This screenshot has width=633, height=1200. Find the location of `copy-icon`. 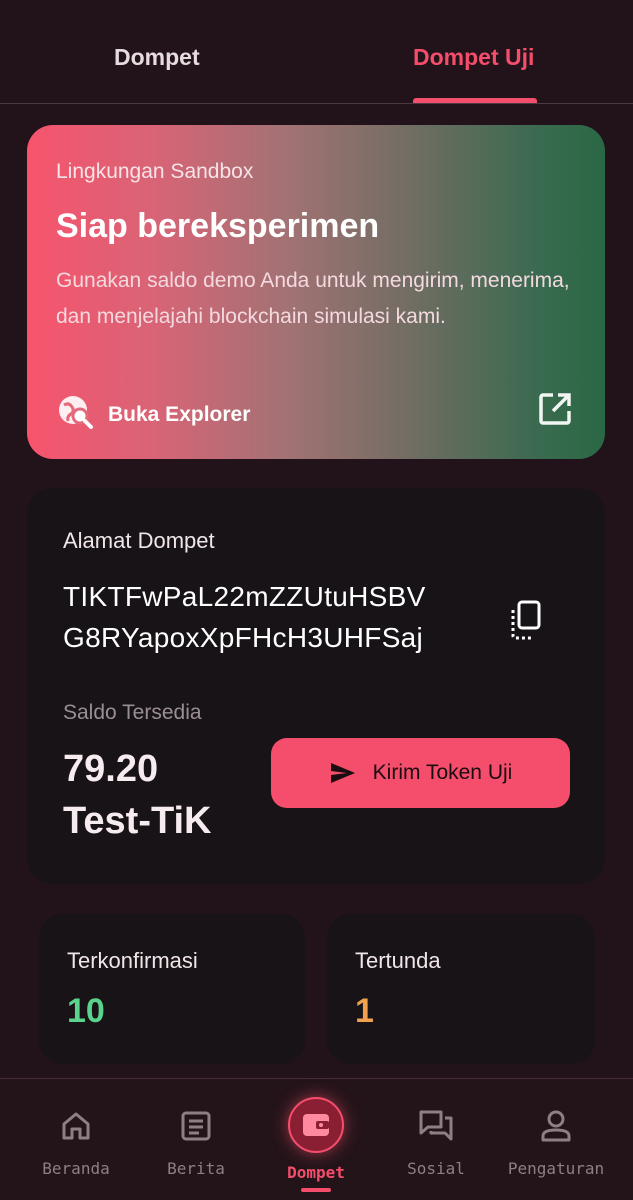

copy-icon is located at coordinates (526, 622).